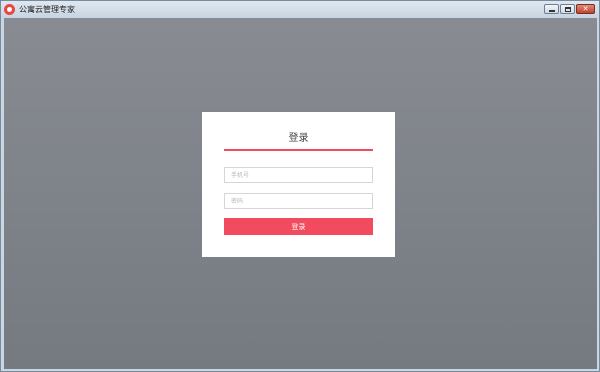  I want to click on minimize-icon, so click(551, 11).